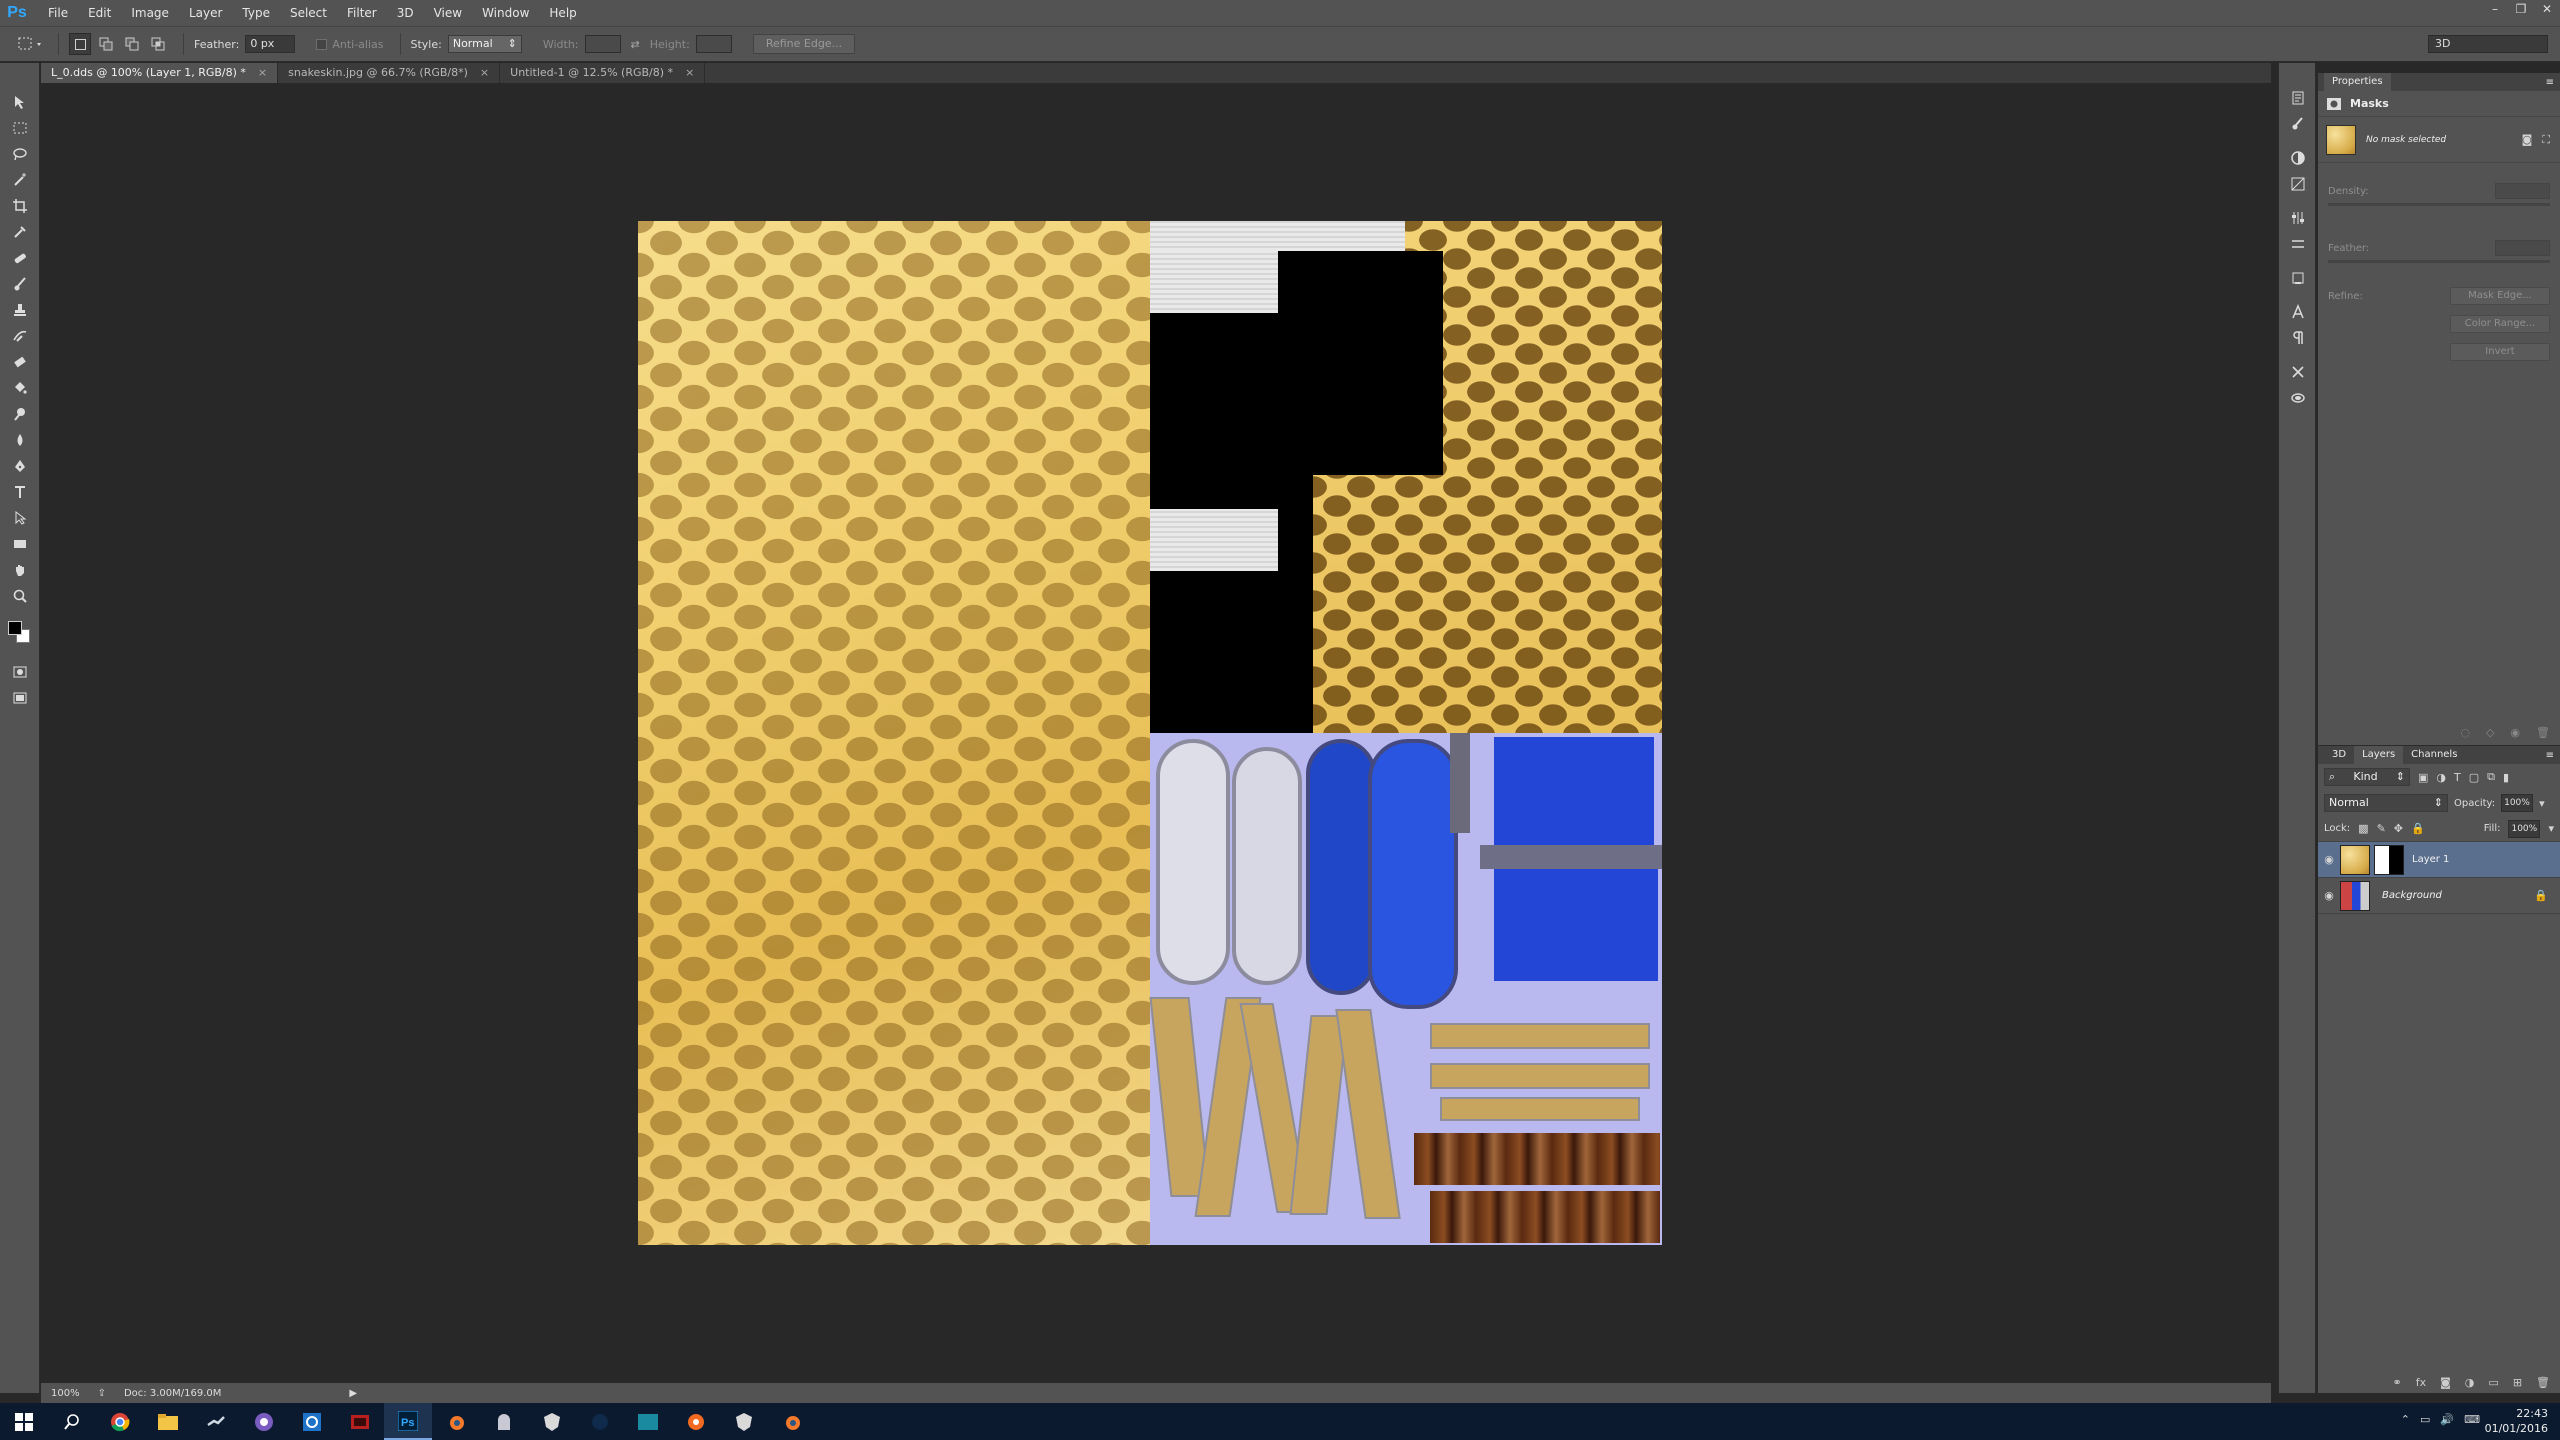 This screenshot has width=2560, height=1440. I want to click on taskbar-photoshop: Ps, so click(408, 1421).